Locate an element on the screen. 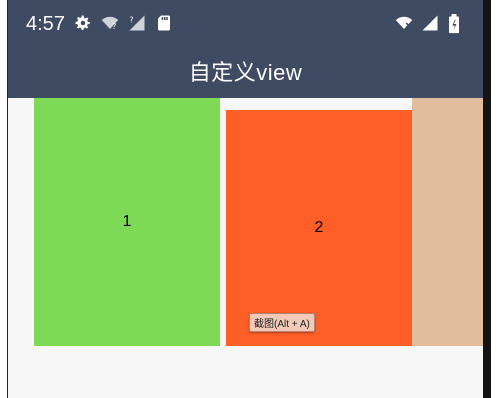 The height and width of the screenshot is (398, 500). panel-label-2: 2 is located at coordinates (319, 227).